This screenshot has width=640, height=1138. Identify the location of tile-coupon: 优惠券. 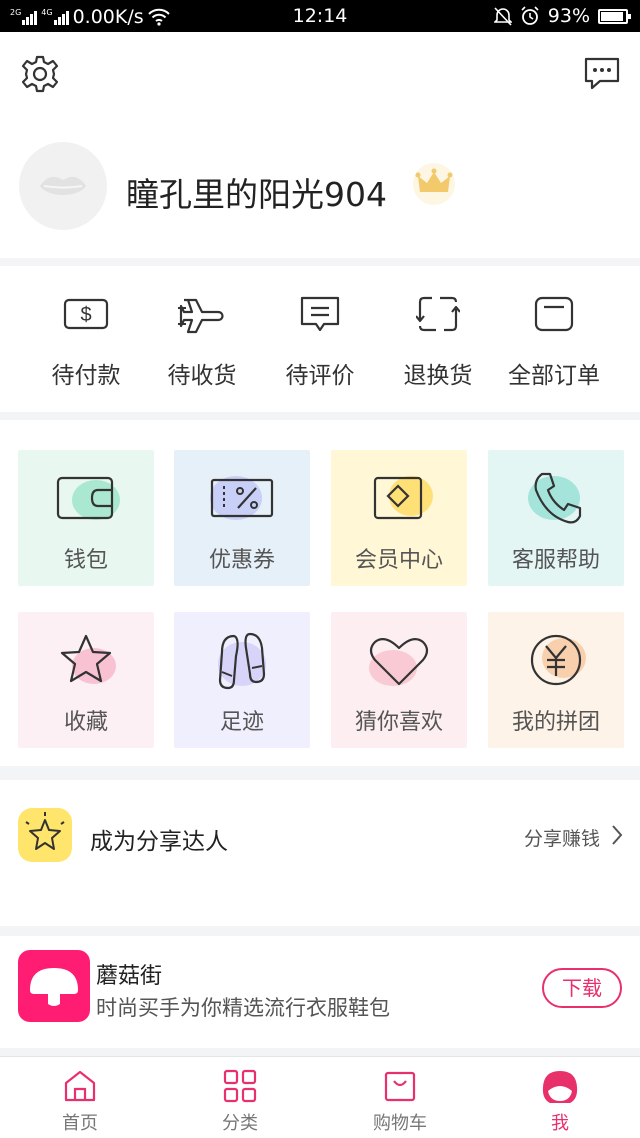
(242, 518).